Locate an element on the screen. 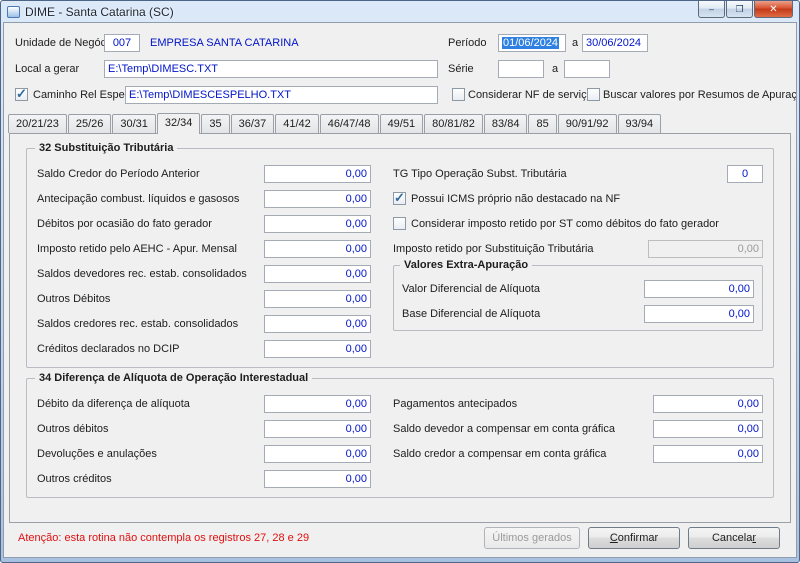 This screenshot has width=800, height=563. outros-debitos-34-input is located at coordinates (317, 428).